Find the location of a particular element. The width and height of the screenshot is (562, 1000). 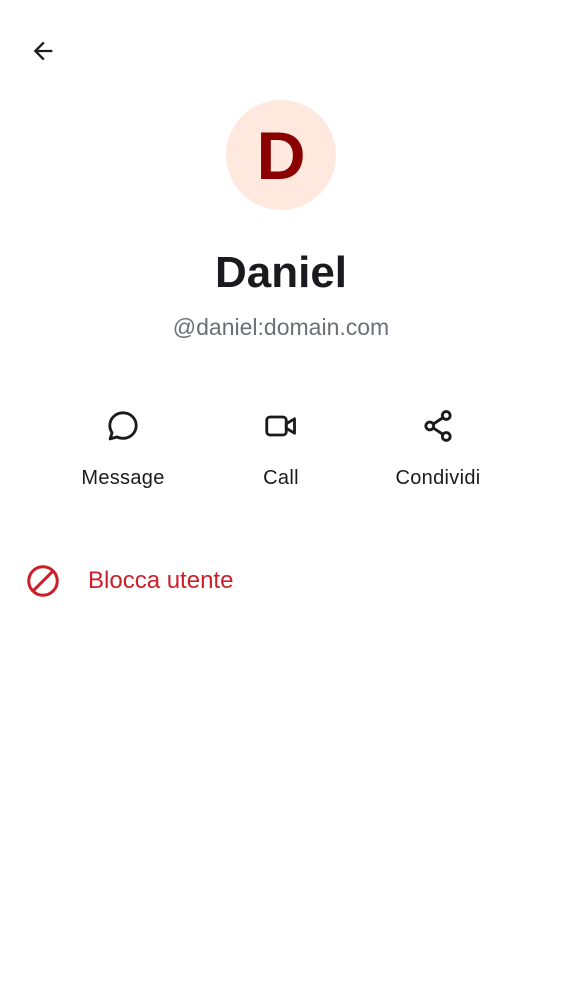

call-button: Call is located at coordinates (281, 452).